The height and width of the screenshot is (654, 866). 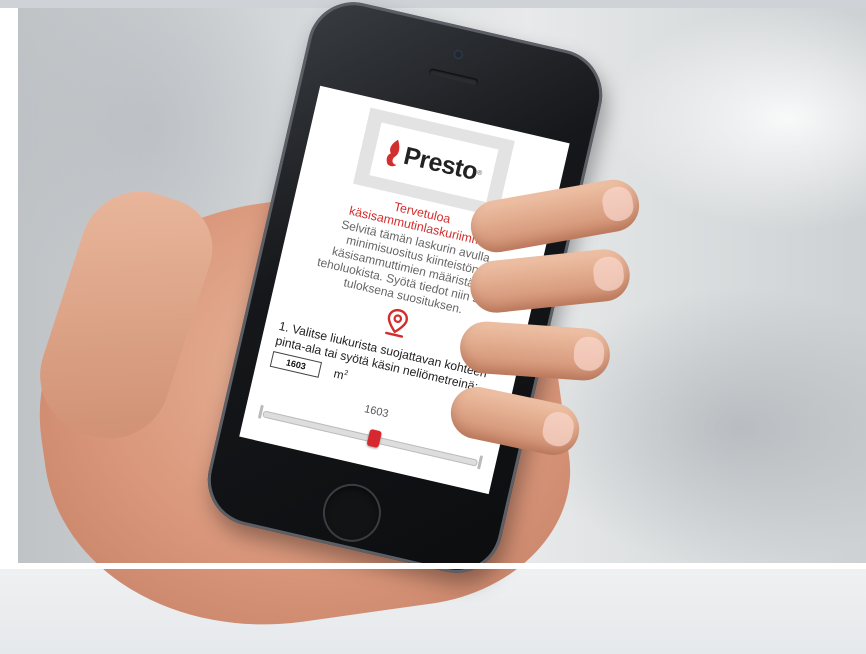 I want to click on brand-name: Presto, so click(x=441, y=163).